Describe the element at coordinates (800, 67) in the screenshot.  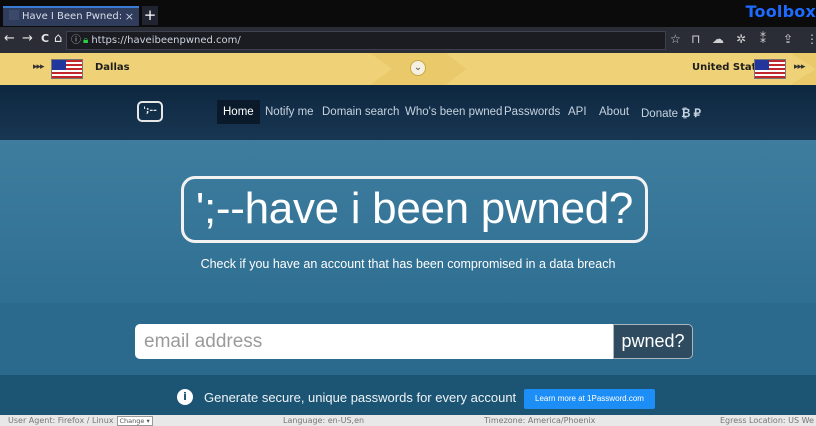
I see `chevrons-right-icon: ▸▸▸` at that location.